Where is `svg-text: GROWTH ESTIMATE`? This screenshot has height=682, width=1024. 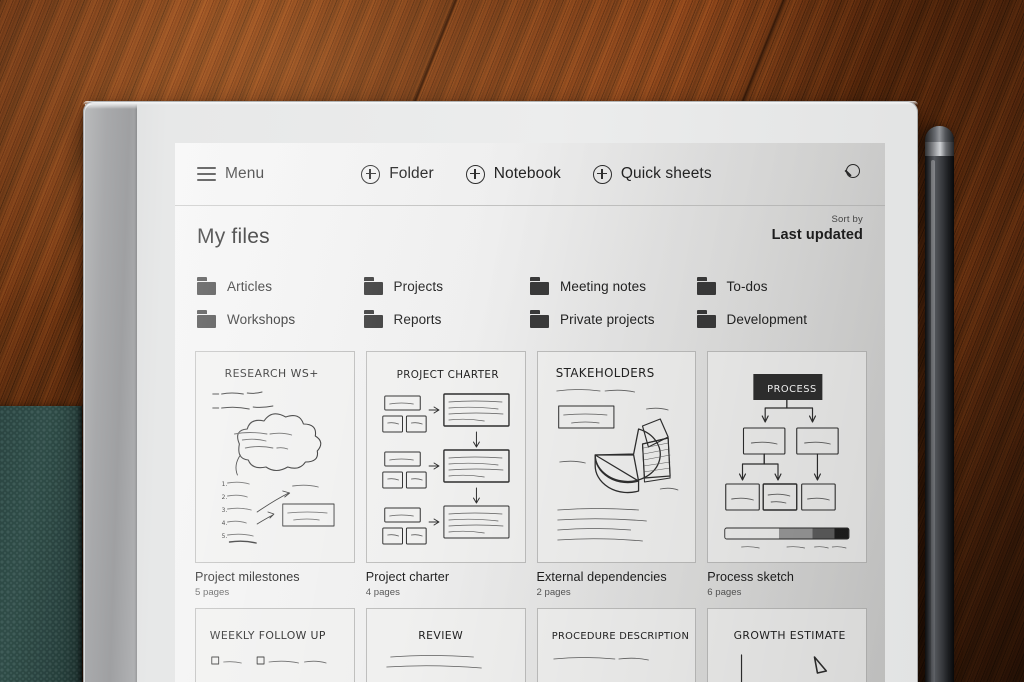
svg-text: GROWTH ESTIMATE is located at coordinates (790, 635).